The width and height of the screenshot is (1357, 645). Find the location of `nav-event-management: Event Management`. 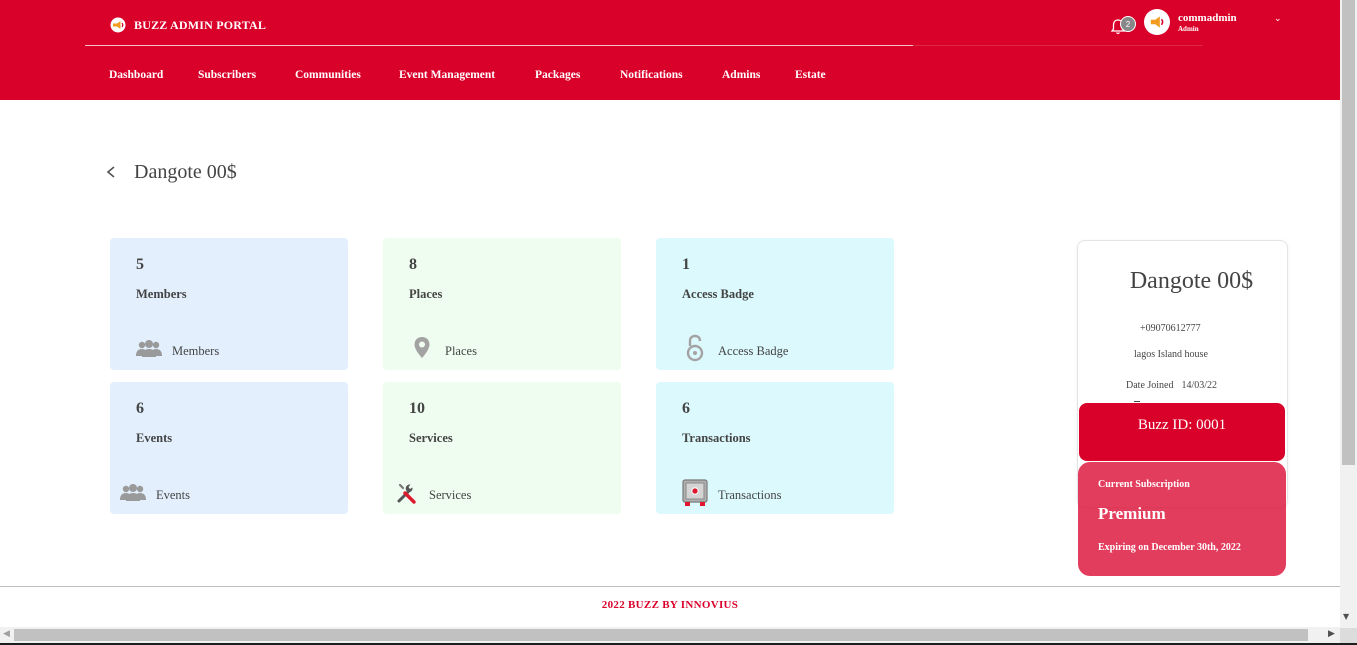

nav-event-management: Event Management is located at coordinates (467, 75).